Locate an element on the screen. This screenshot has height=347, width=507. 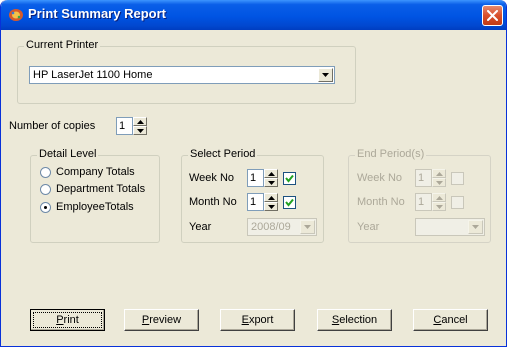
end-week-down-button is located at coordinates (439, 182).